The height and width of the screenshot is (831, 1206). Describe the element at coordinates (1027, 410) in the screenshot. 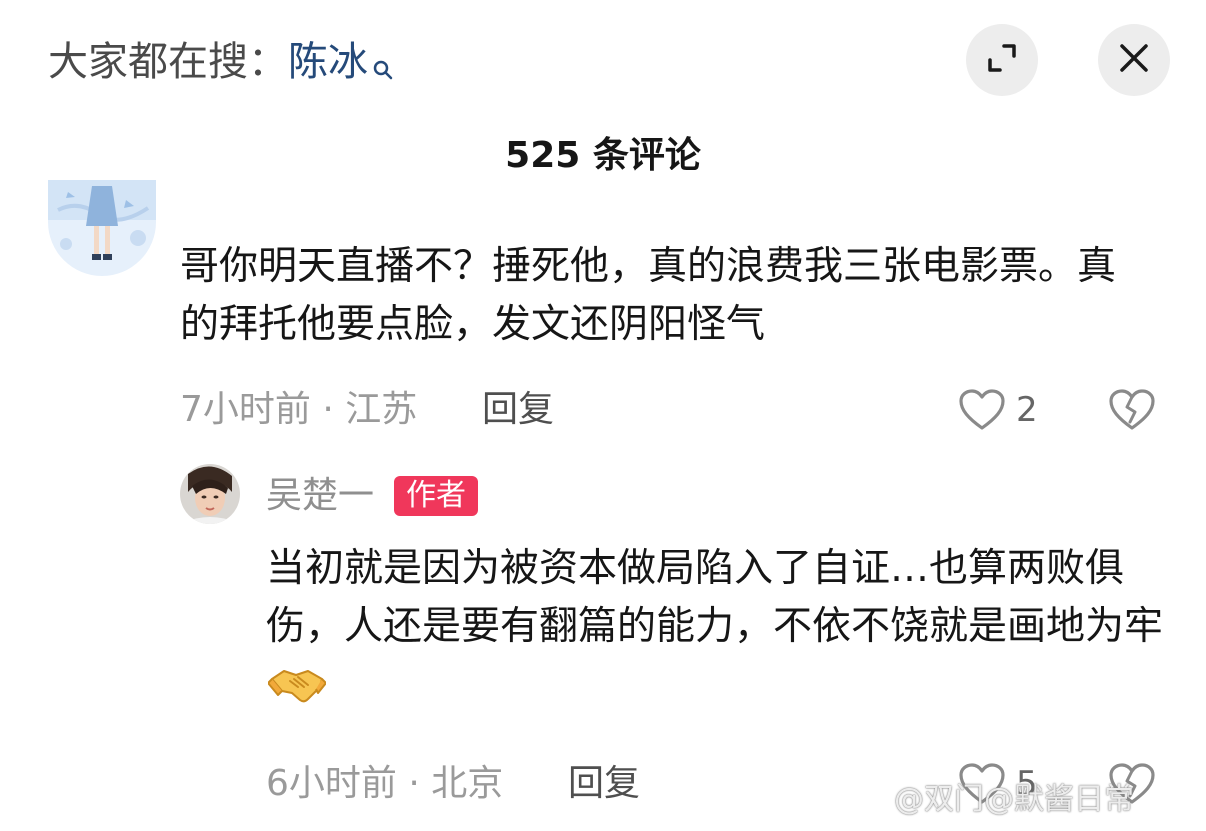

I see `like-count: 2` at that location.